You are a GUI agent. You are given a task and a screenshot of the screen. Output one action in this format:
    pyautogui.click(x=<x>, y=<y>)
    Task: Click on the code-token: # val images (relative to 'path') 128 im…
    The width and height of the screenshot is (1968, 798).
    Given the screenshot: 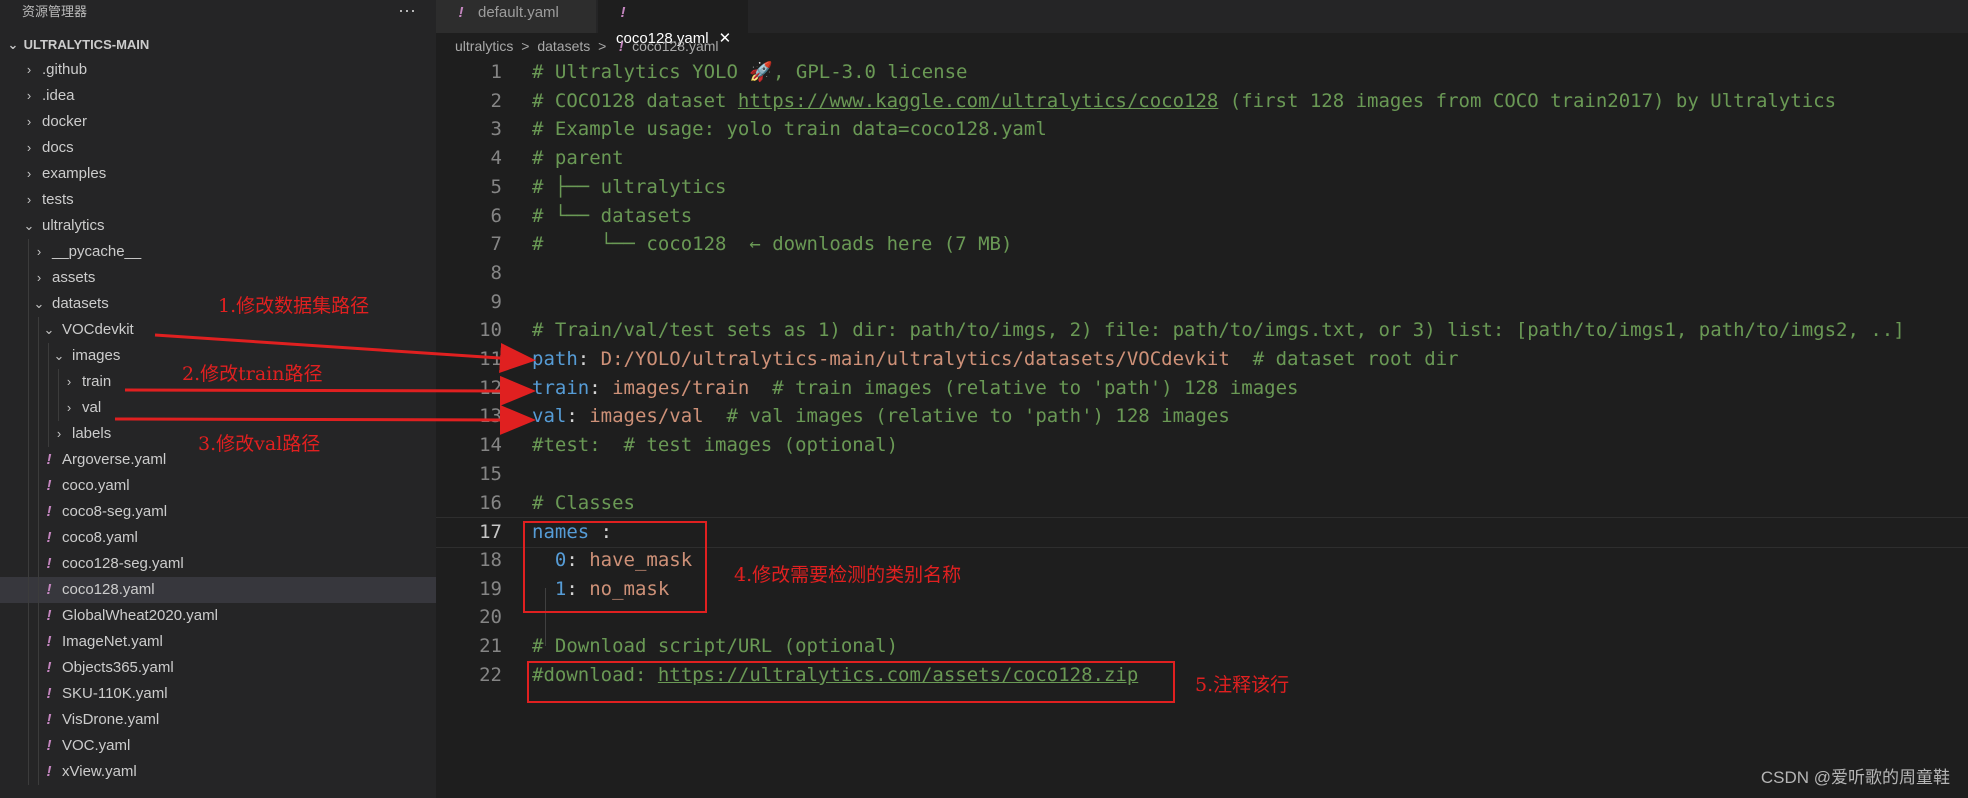 What is the action you would take?
    pyautogui.click(x=966, y=416)
    